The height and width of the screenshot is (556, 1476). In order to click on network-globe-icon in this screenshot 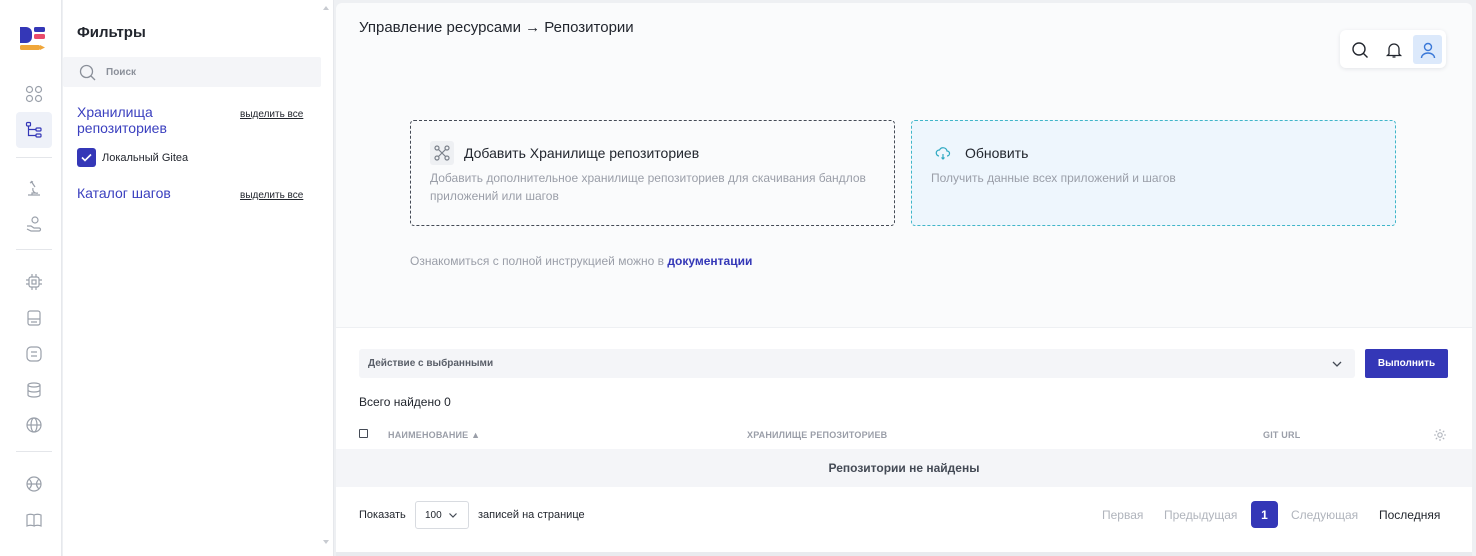, I will do `click(34, 484)`.